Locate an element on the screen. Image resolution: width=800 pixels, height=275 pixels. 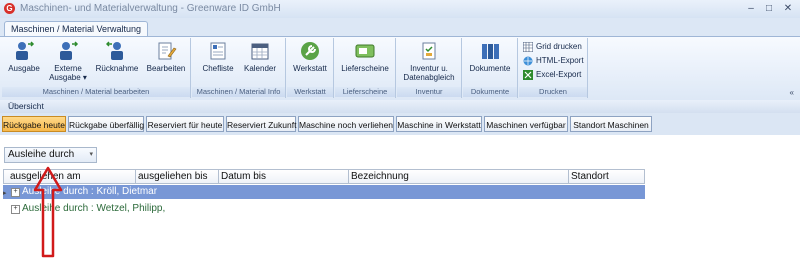
group-by-dropdown: Ausleihe durch ▾ is located at coordinates (50, 155).